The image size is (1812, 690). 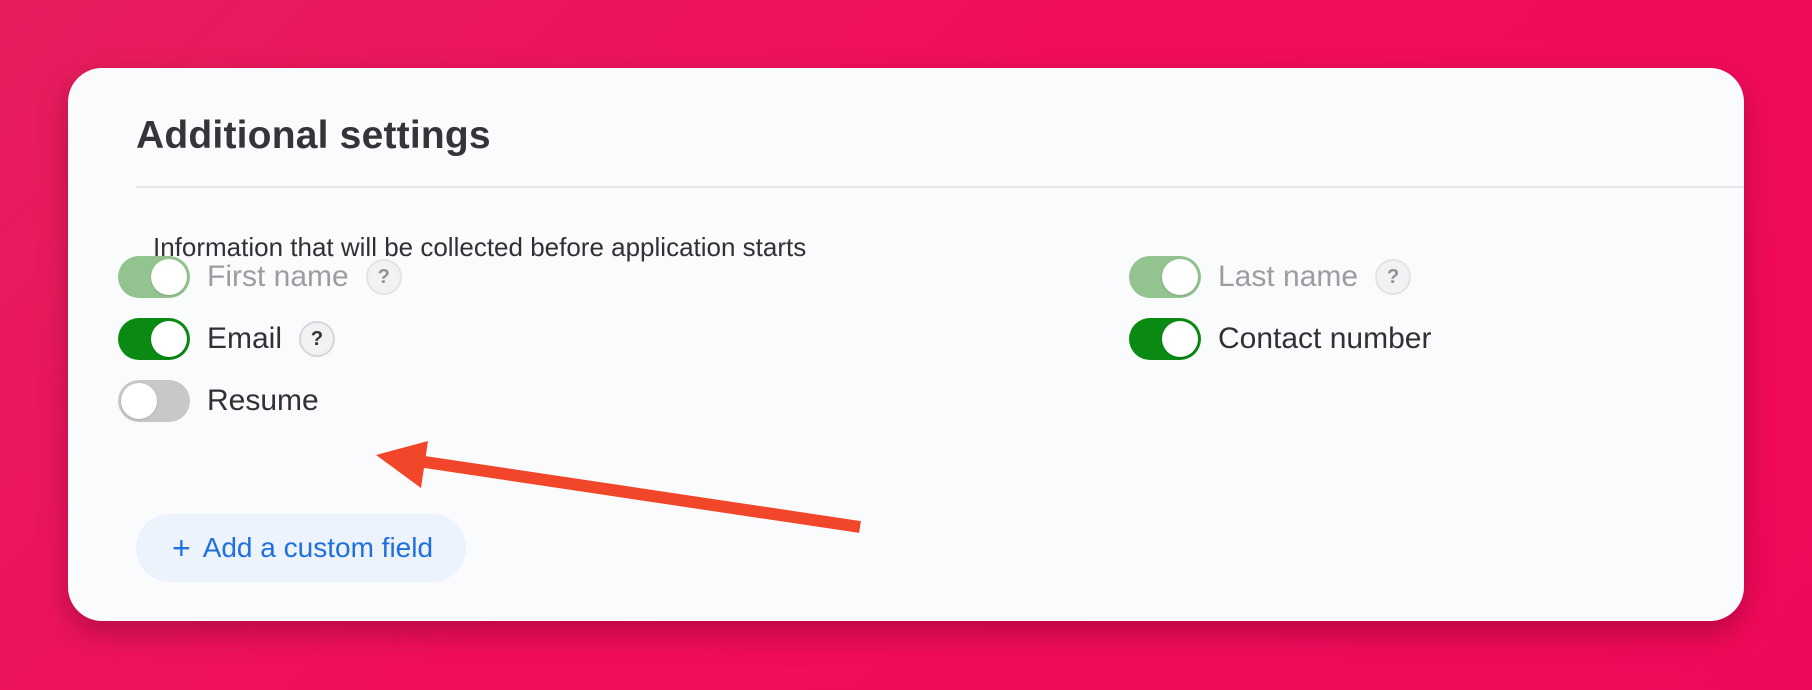 What do you see at coordinates (1288, 276) in the screenshot?
I see `last-name-label: Last name` at bounding box center [1288, 276].